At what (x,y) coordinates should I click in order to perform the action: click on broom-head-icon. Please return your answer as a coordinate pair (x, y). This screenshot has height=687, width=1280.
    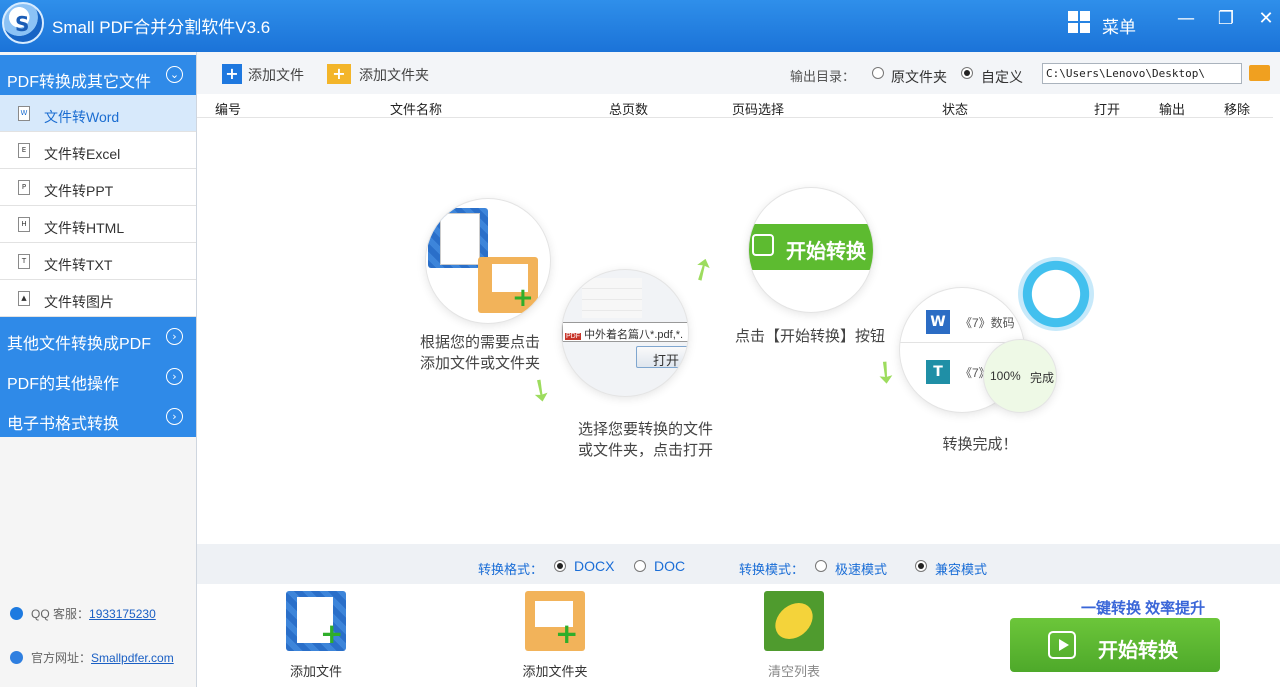
    Looking at the image, I should click on (794, 621).